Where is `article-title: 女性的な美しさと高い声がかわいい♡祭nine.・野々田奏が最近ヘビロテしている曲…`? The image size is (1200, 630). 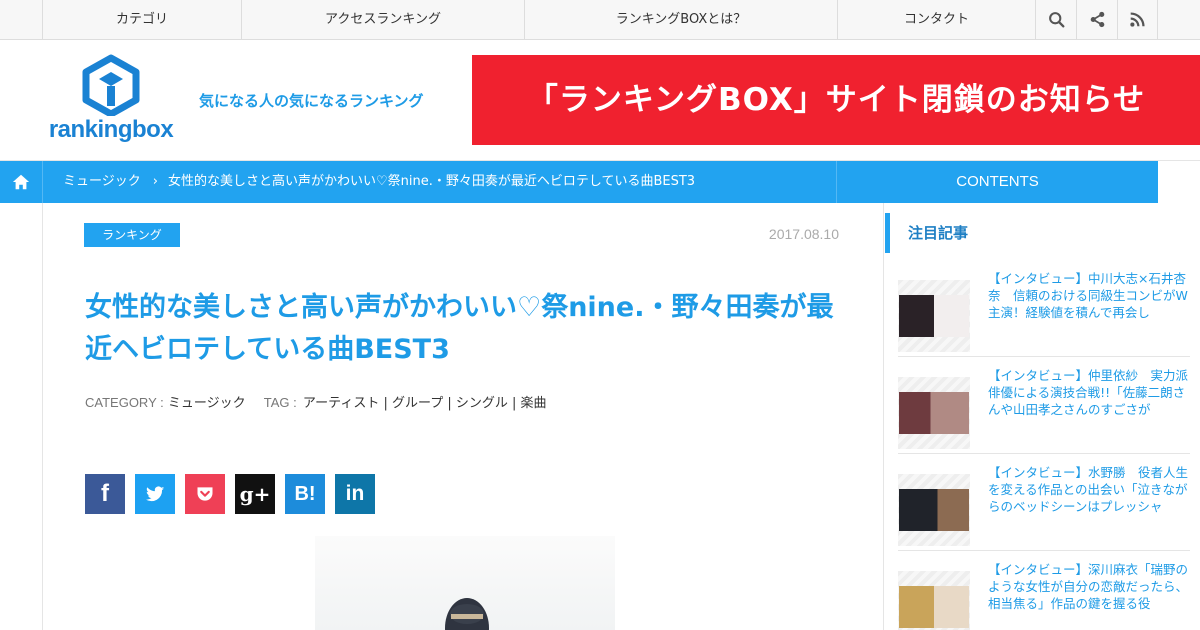
article-title: 女性的な美しさと高い声がかわいい♡祭nine.・野々田奏が最近ヘビロテしている曲… is located at coordinates (459, 328).